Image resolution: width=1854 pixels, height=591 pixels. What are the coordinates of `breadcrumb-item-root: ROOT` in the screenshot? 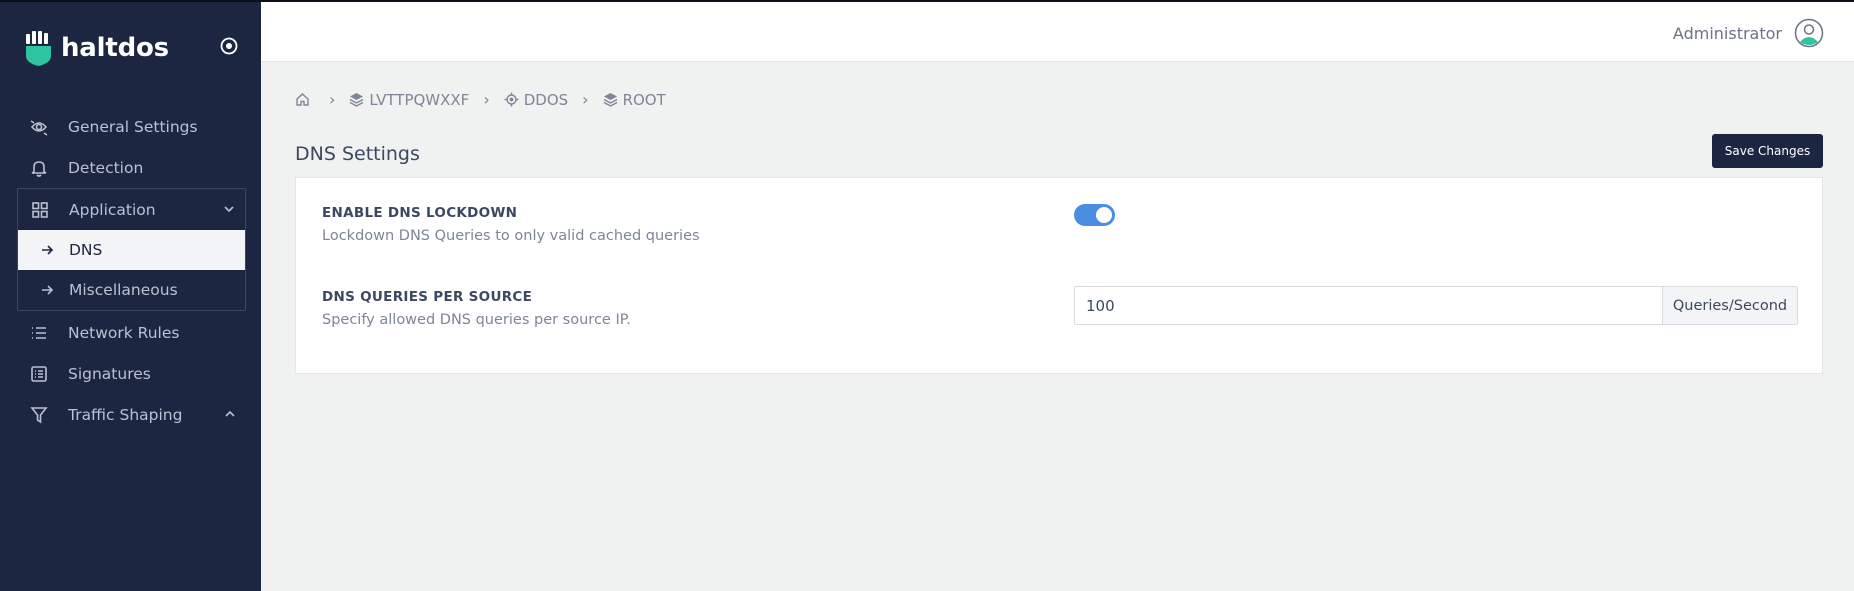 It's located at (644, 100).